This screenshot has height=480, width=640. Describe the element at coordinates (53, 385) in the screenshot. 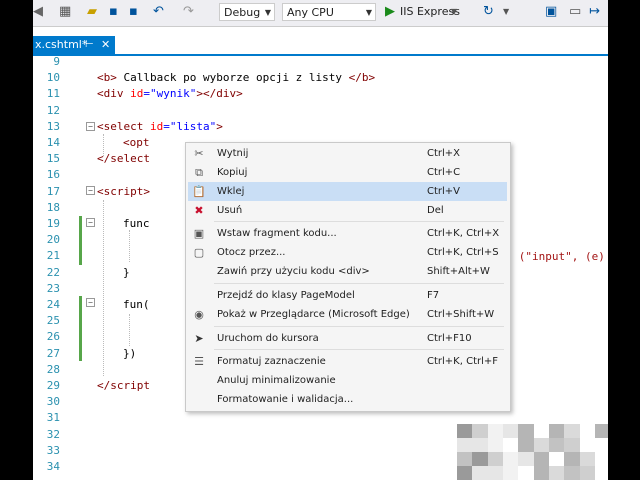

I see `line-number: 29` at that location.